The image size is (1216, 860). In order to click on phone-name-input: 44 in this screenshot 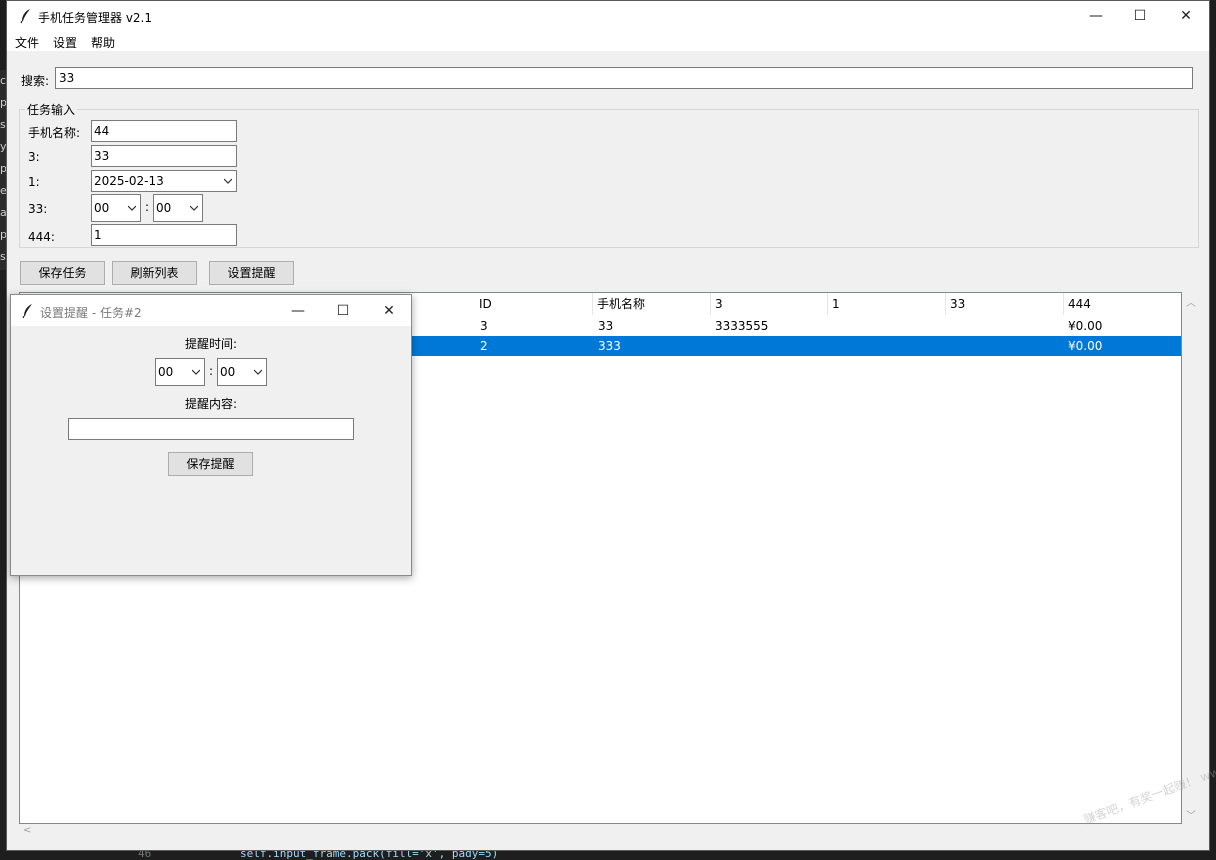, I will do `click(164, 131)`.